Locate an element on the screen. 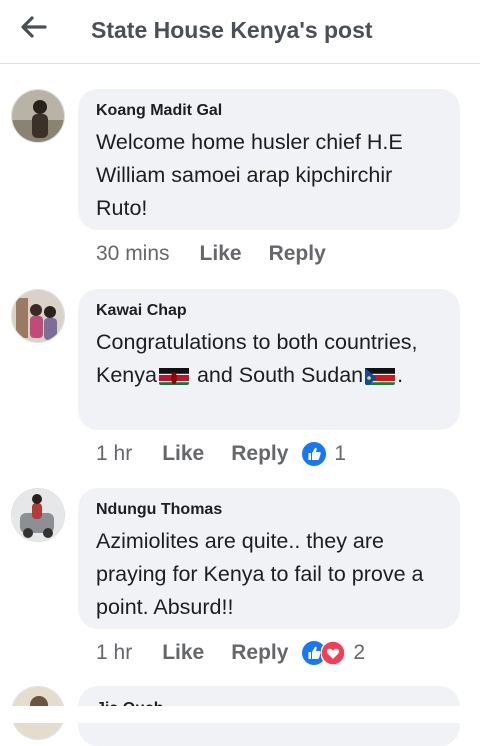 The image size is (480, 746). kenya-flag-icon is located at coordinates (173, 375).